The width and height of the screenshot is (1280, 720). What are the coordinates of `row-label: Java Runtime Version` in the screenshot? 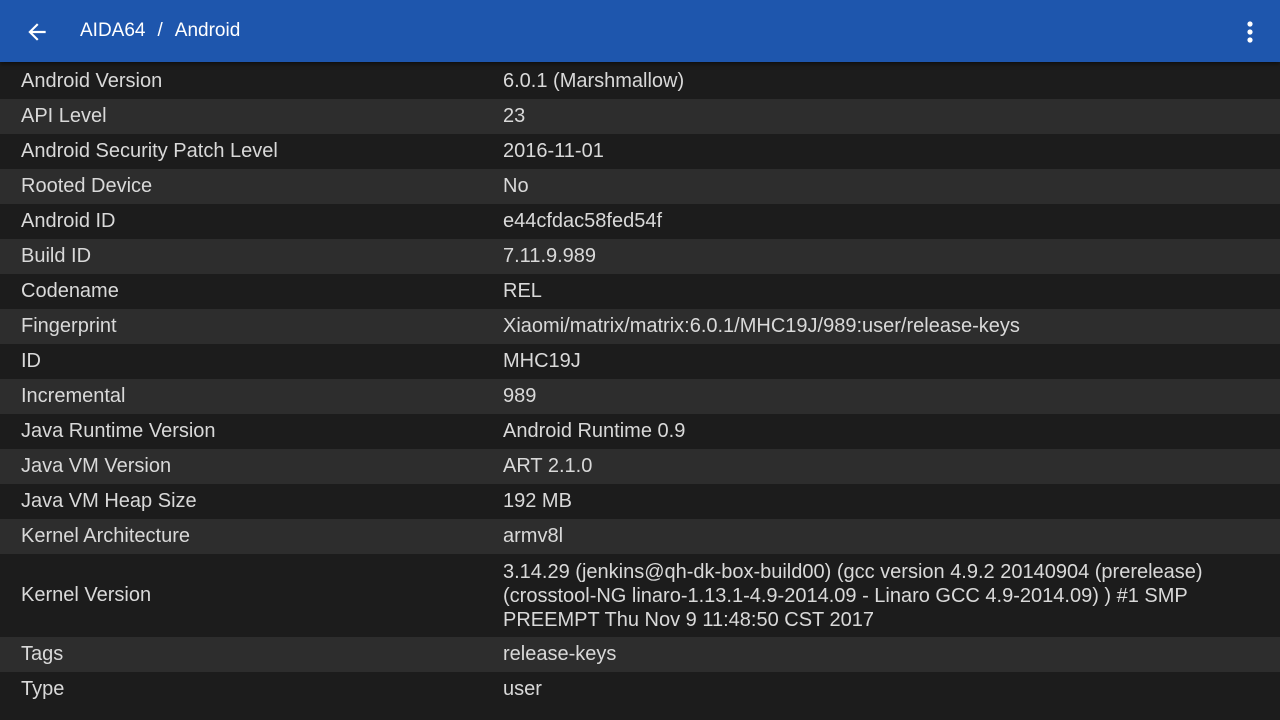 It's located at (118, 431).